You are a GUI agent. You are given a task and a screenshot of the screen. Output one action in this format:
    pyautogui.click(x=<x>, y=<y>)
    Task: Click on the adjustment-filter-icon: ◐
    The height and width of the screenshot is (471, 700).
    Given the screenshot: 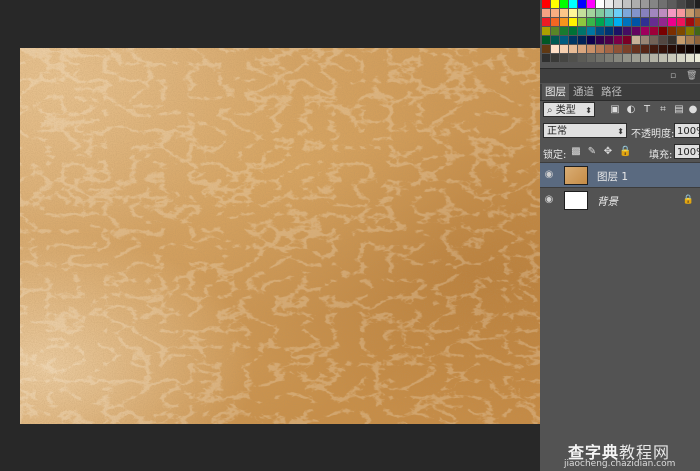 What is the action you would take?
    pyautogui.click(x=631, y=110)
    